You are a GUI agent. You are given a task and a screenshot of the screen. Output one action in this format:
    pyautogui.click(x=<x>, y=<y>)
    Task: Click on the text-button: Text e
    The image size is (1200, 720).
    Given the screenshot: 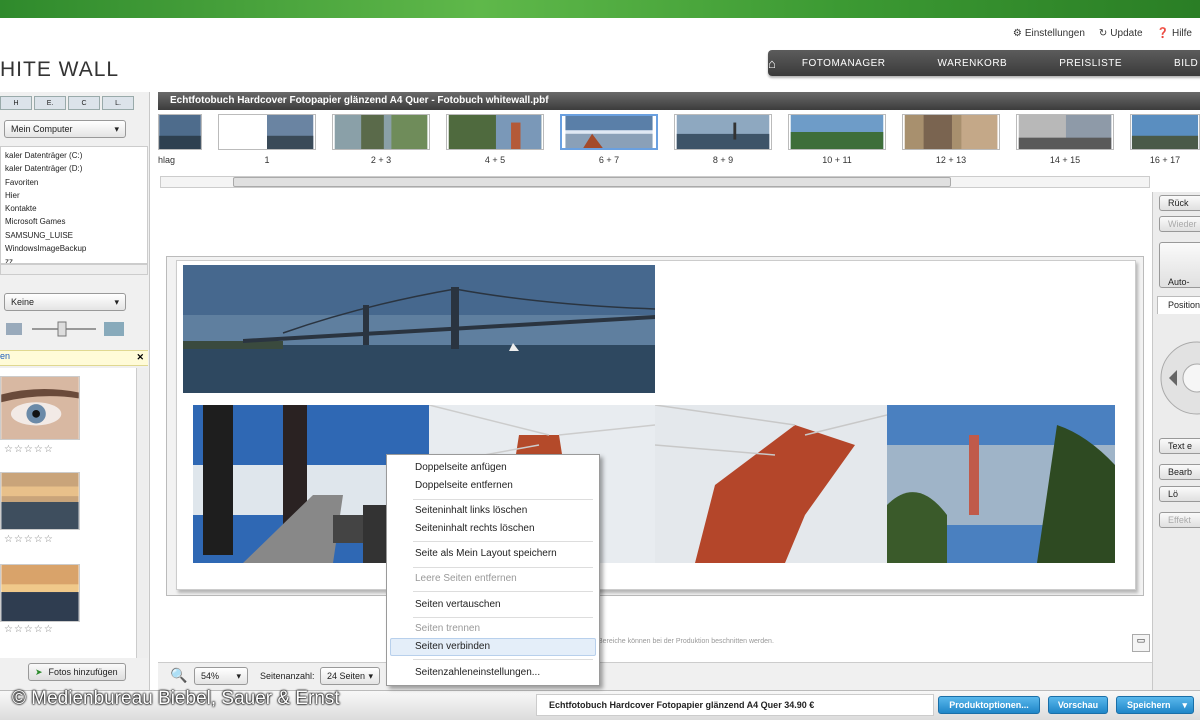 What is the action you would take?
    pyautogui.click(x=1179, y=446)
    